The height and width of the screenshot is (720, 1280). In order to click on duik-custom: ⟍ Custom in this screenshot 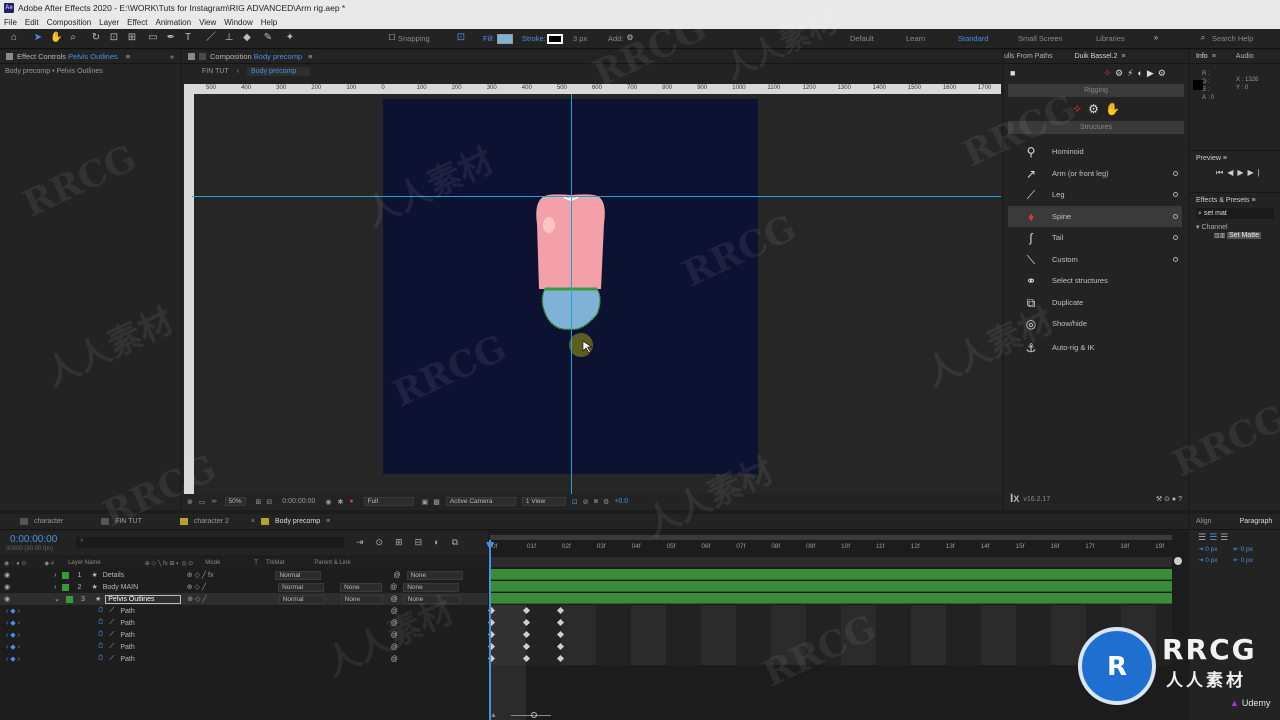, I will do `click(1095, 259)`.